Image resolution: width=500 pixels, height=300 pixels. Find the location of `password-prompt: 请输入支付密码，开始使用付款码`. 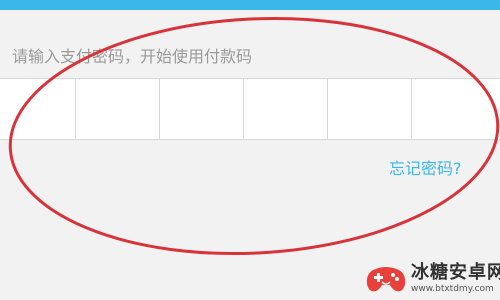

password-prompt: 请输入支付密码，开始使用付款码 is located at coordinates (132, 56).